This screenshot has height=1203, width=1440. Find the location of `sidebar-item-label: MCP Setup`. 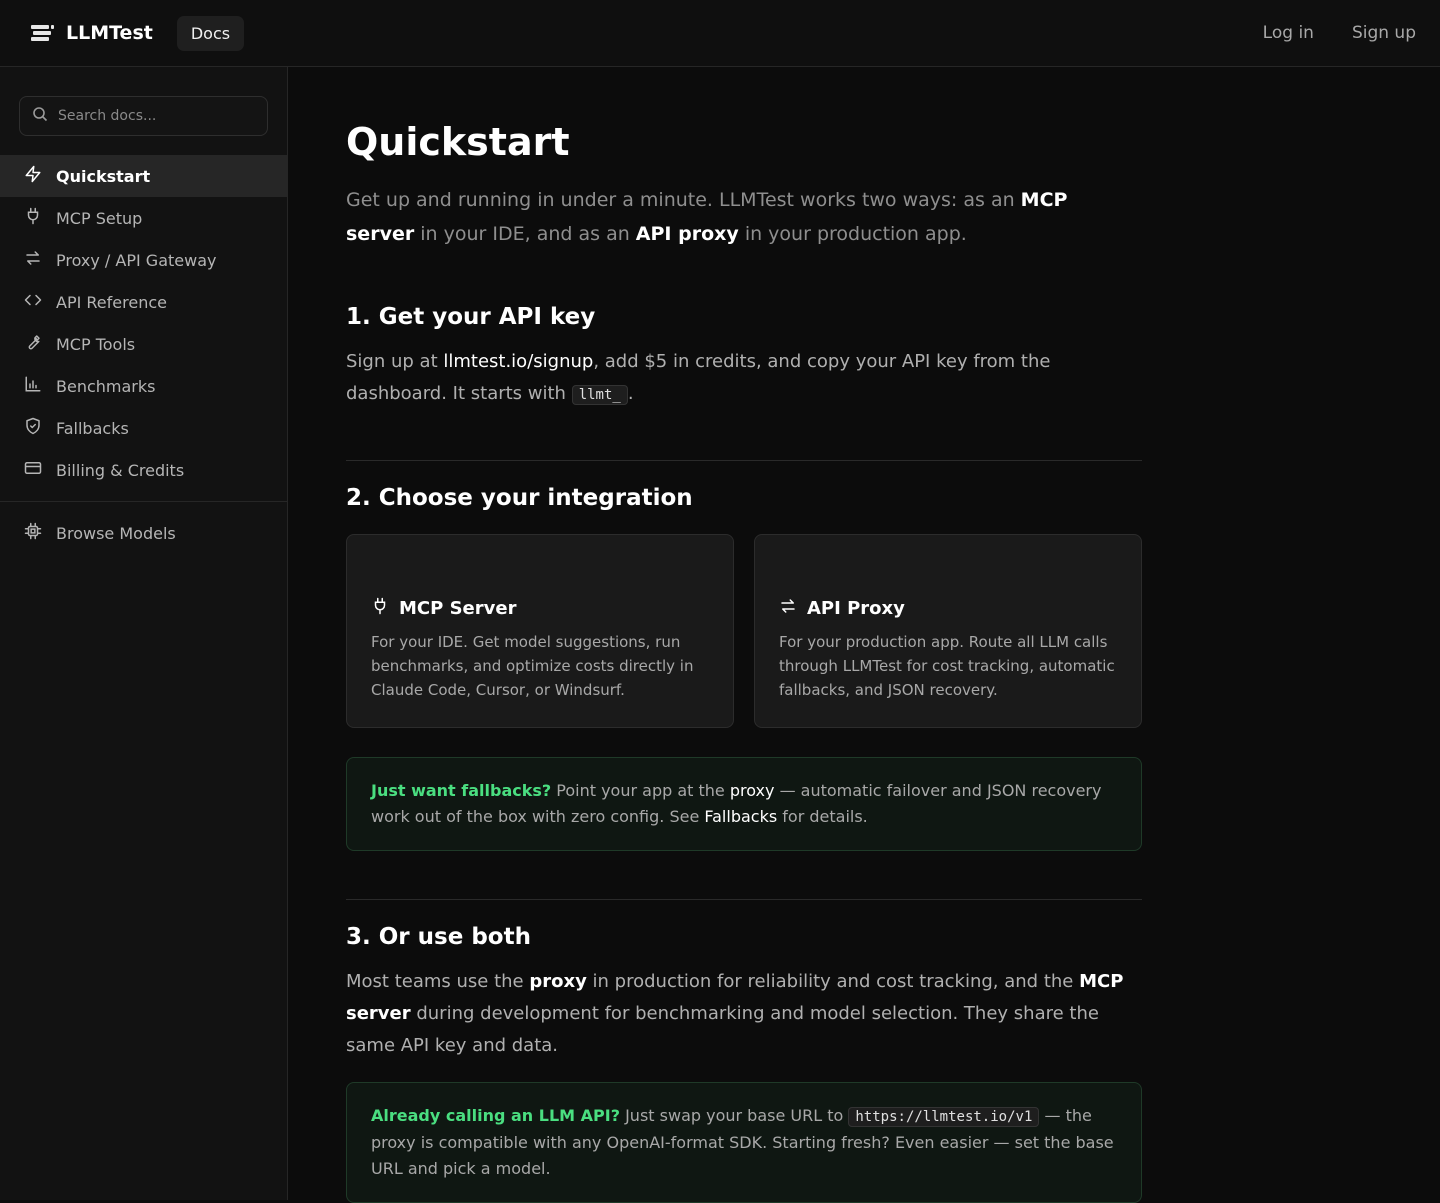

sidebar-item-label: MCP Setup is located at coordinates (99, 218).